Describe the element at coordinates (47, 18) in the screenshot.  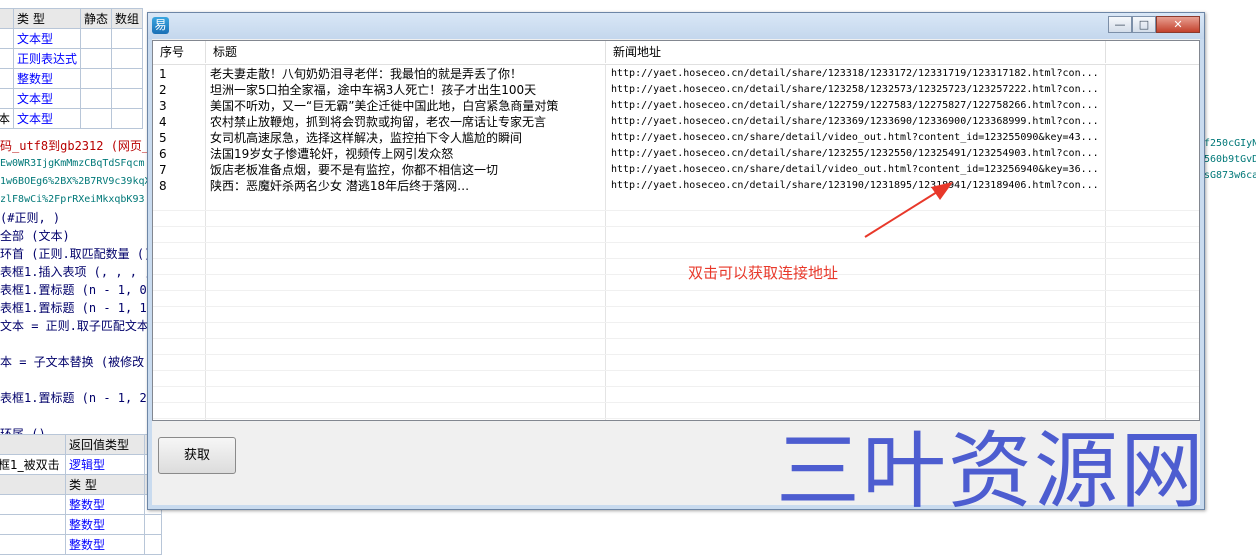
I see `col-type-header: 类 型` at that location.